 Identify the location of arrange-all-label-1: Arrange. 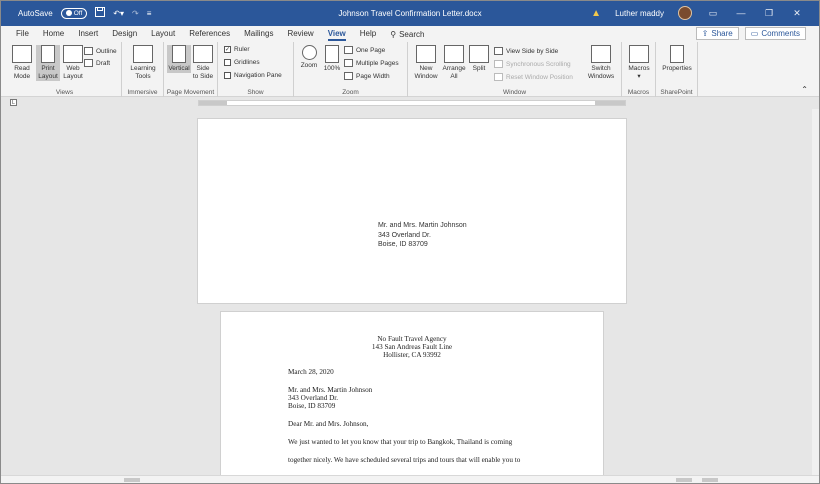
(454, 68).